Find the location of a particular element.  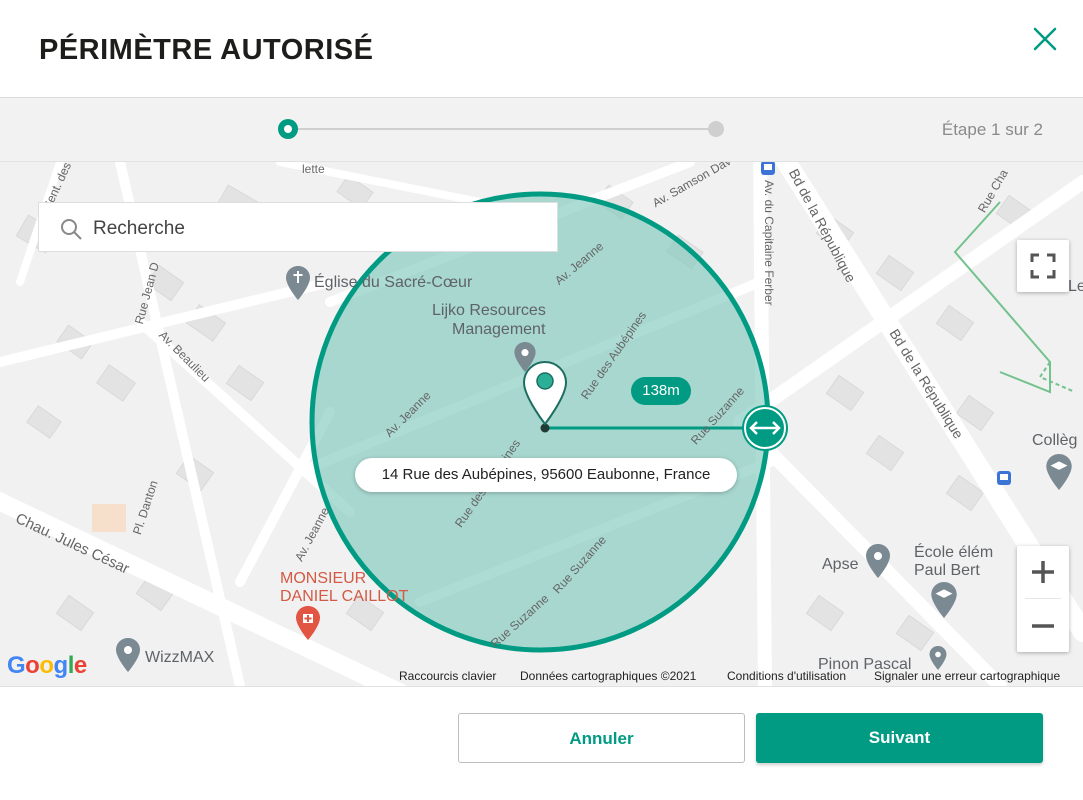

dialog-header: PÉRIMÈTRE AUTORISÉ is located at coordinates (541, 49).